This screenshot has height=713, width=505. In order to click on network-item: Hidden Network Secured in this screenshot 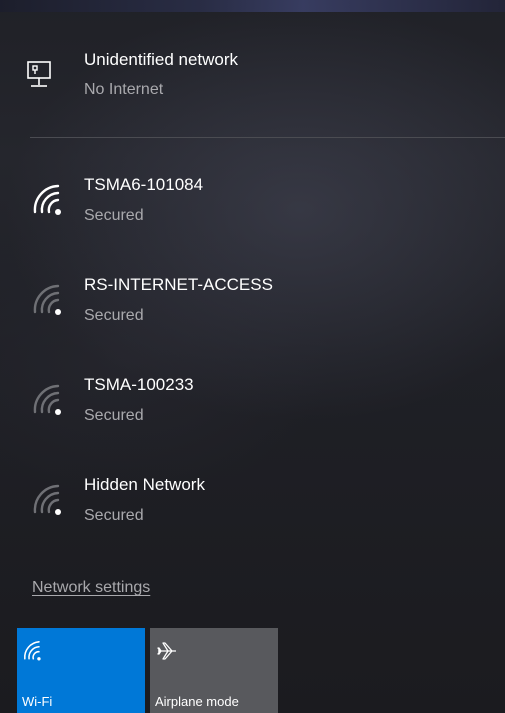, I will do `click(252, 510)`.